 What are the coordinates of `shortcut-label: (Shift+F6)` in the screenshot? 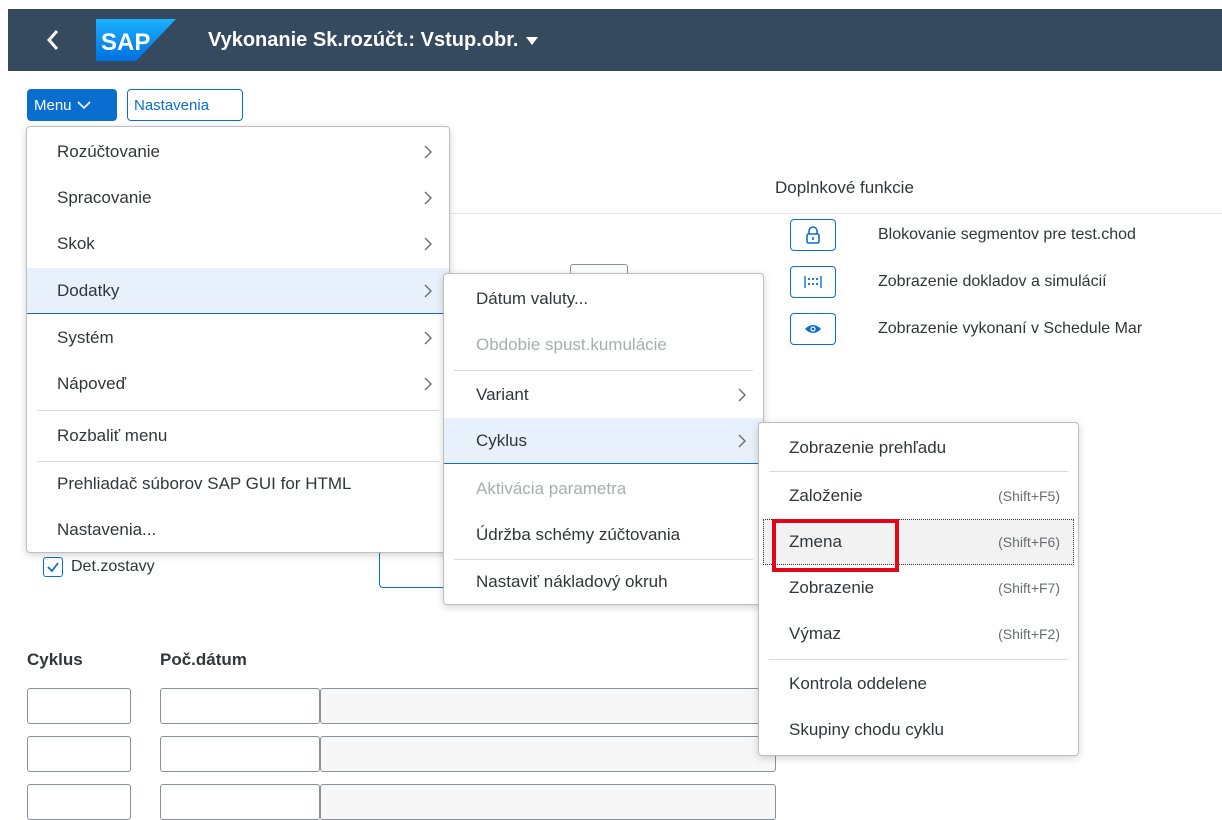 It's located at (1029, 542).